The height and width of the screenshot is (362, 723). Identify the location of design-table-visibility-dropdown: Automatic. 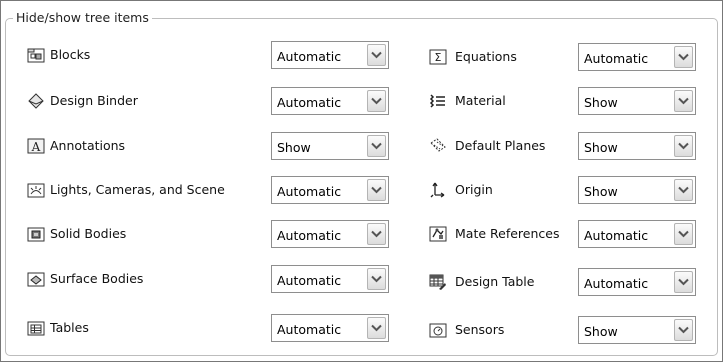
(637, 282).